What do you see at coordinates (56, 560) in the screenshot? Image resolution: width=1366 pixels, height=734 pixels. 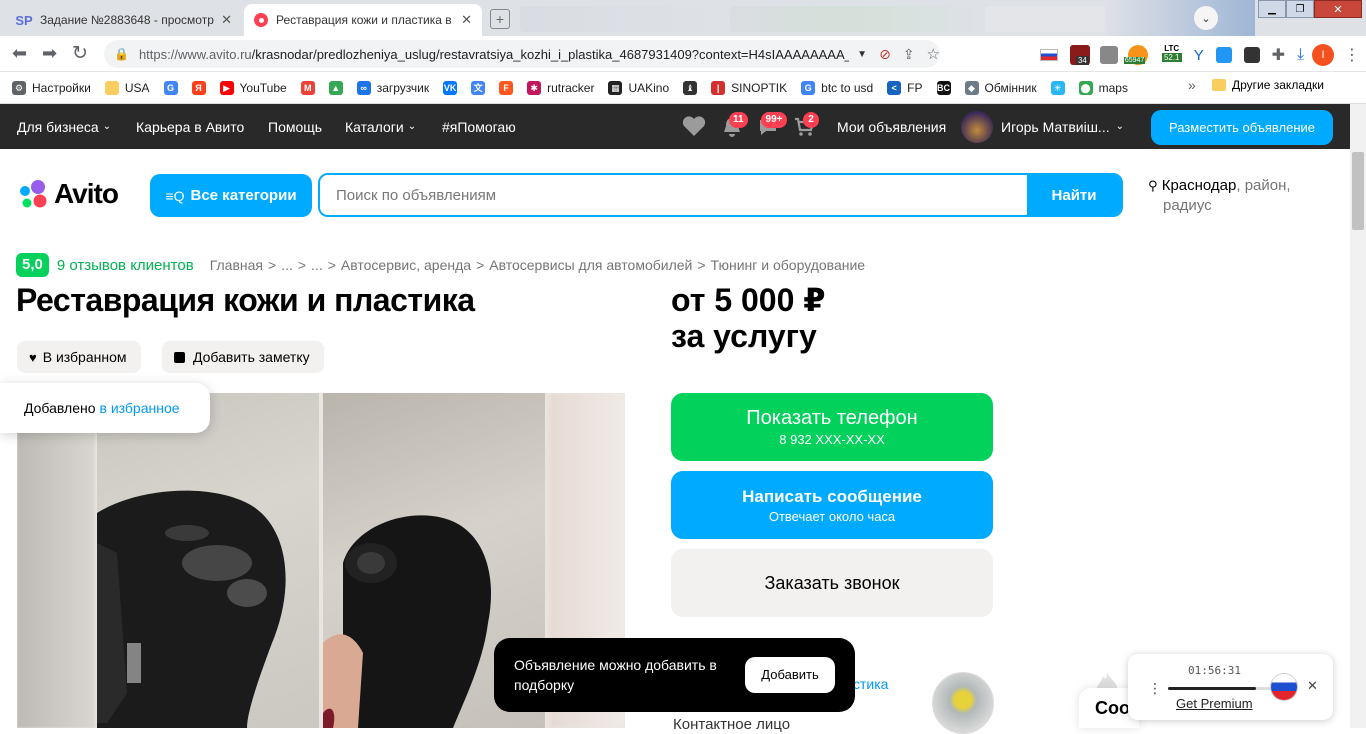 I see `gallery-photo-prev` at bounding box center [56, 560].